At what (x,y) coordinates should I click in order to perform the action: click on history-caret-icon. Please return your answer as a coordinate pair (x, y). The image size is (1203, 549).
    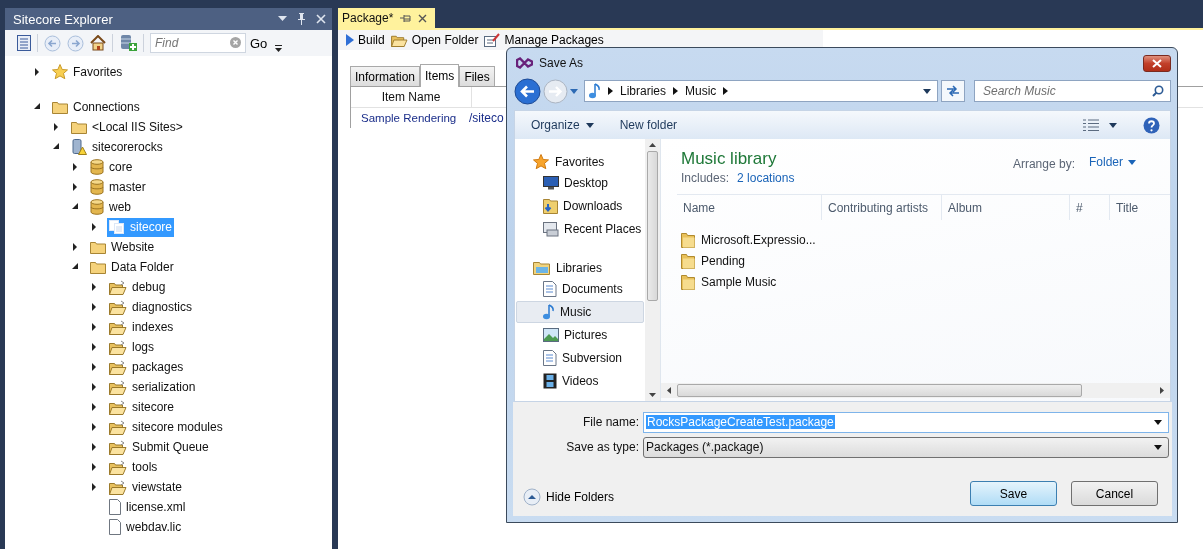
    Looking at the image, I should click on (574, 91).